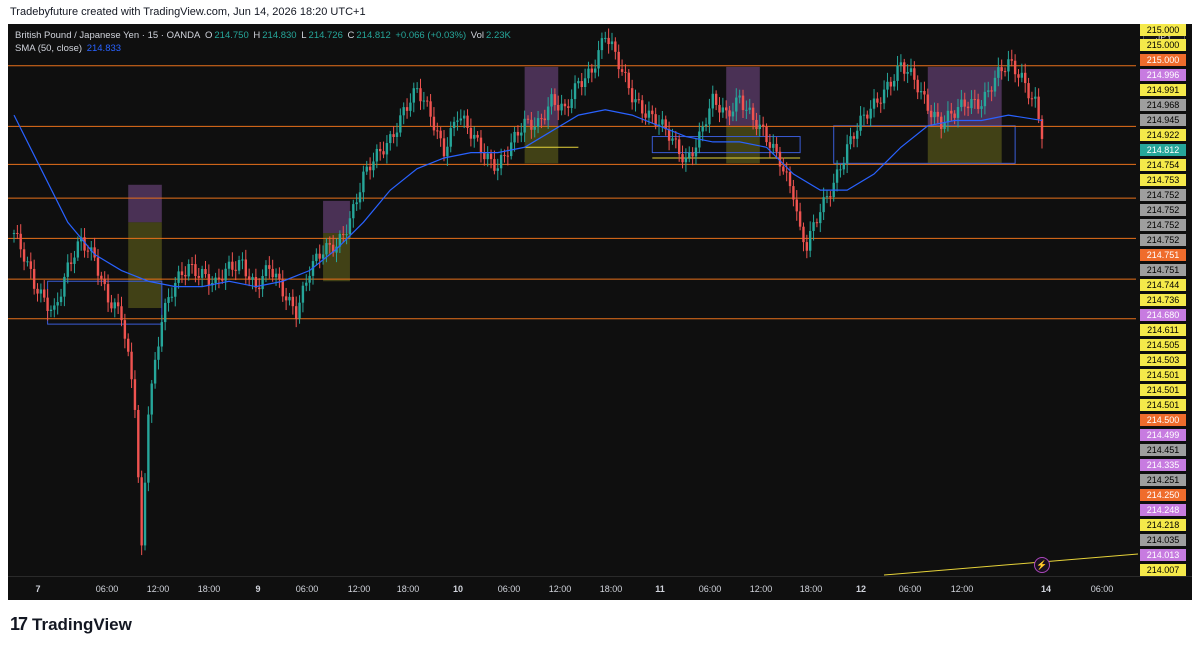  Describe the element at coordinates (1163, 150) in the screenshot. I see `price-label: 214.812` at that location.